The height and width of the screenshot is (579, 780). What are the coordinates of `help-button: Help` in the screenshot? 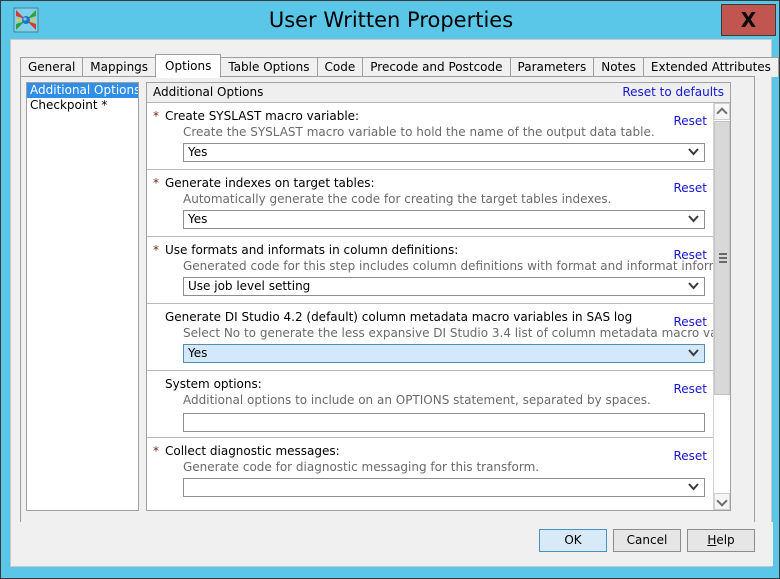 It's located at (721, 540).